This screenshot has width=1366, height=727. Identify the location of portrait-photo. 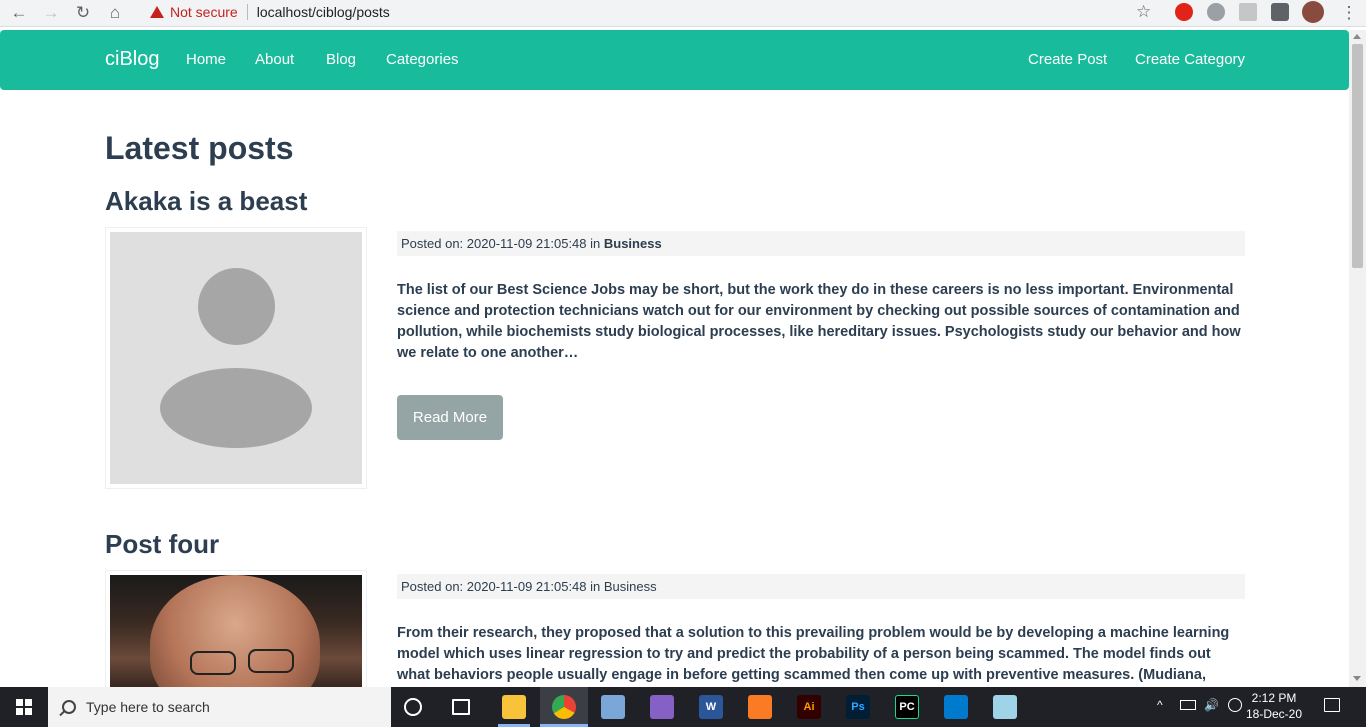
(236, 635).